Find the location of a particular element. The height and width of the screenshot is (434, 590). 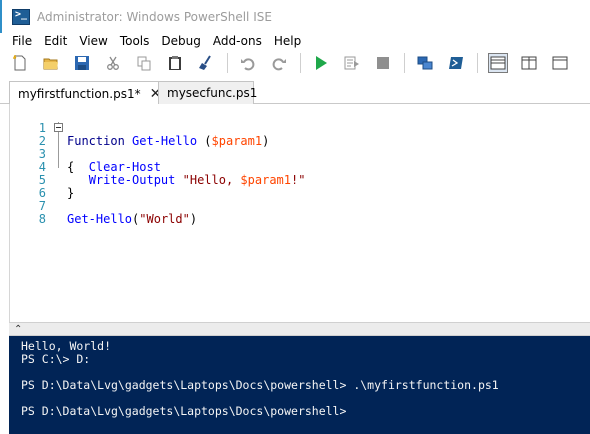

paste-button is located at coordinates (175, 63).